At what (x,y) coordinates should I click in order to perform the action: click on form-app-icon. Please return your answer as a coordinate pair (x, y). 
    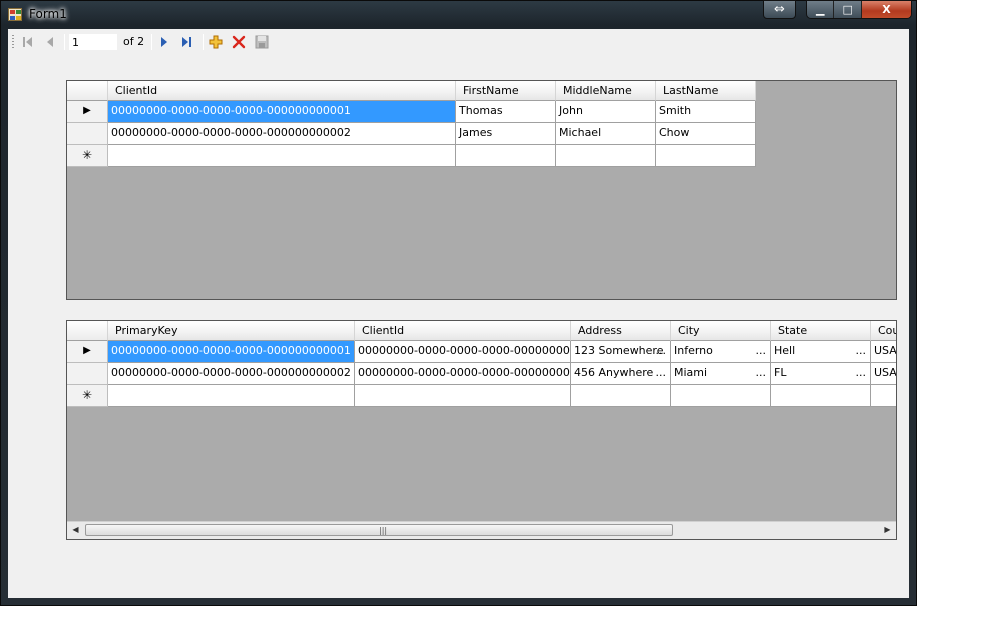
    Looking at the image, I should click on (15, 14).